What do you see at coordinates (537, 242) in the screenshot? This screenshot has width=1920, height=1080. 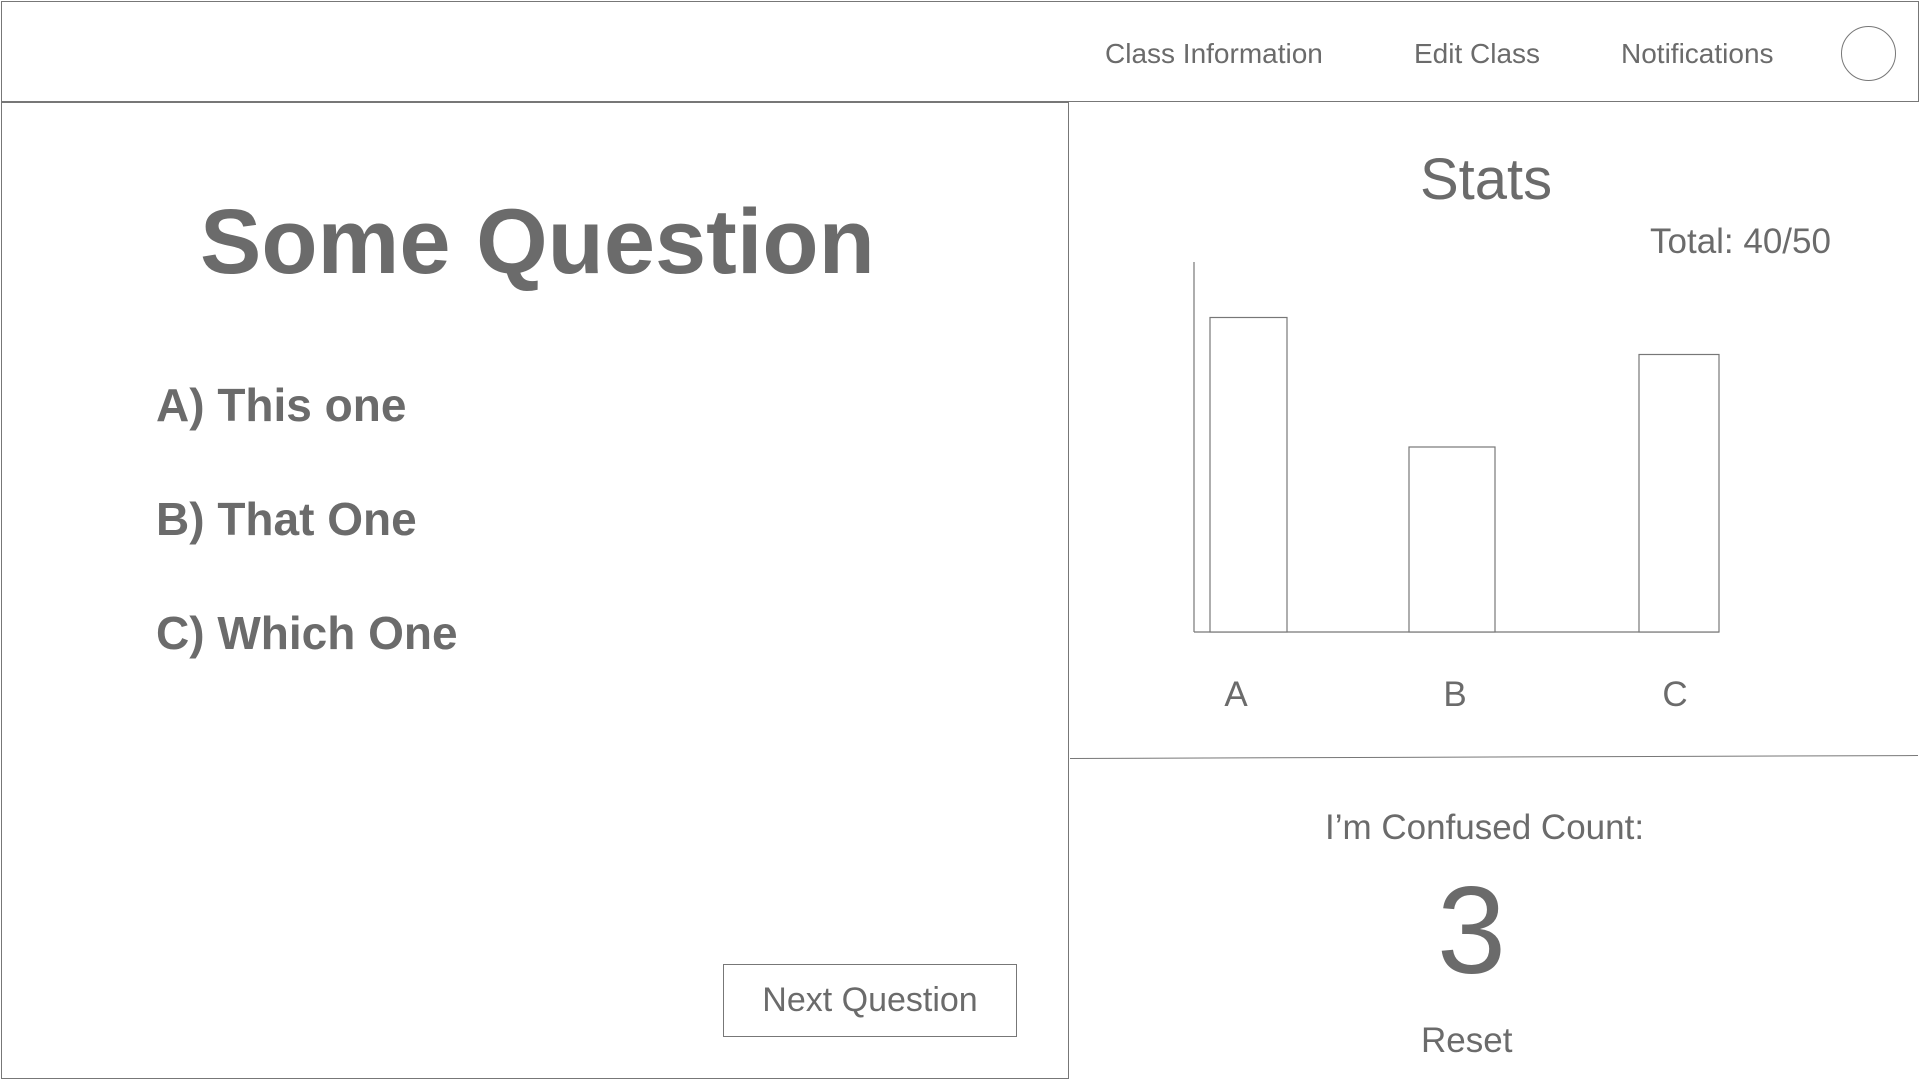 I see `question-title: Some Question` at bounding box center [537, 242].